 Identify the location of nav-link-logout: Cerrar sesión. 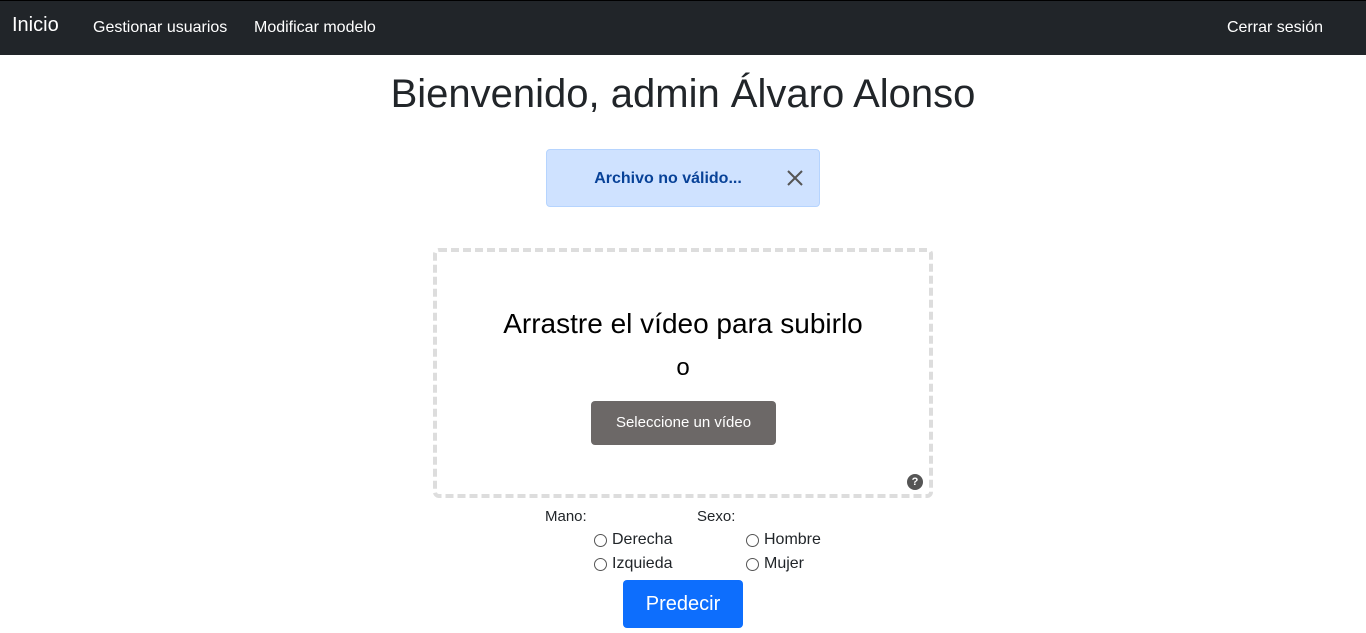
(1275, 28).